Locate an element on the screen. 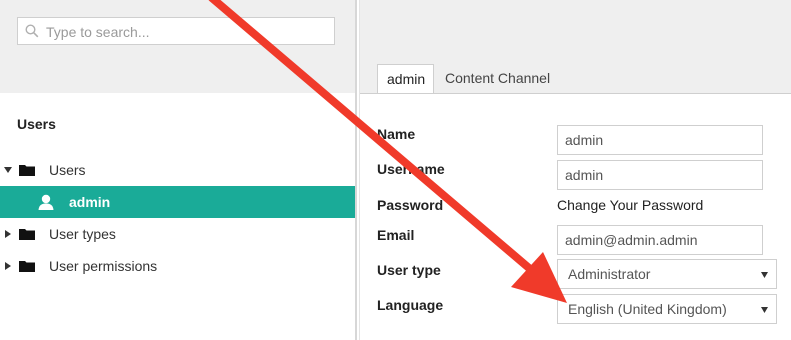 The width and height of the screenshot is (791, 340). tree-item-user-types: User types is located at coordinates (177, 234).